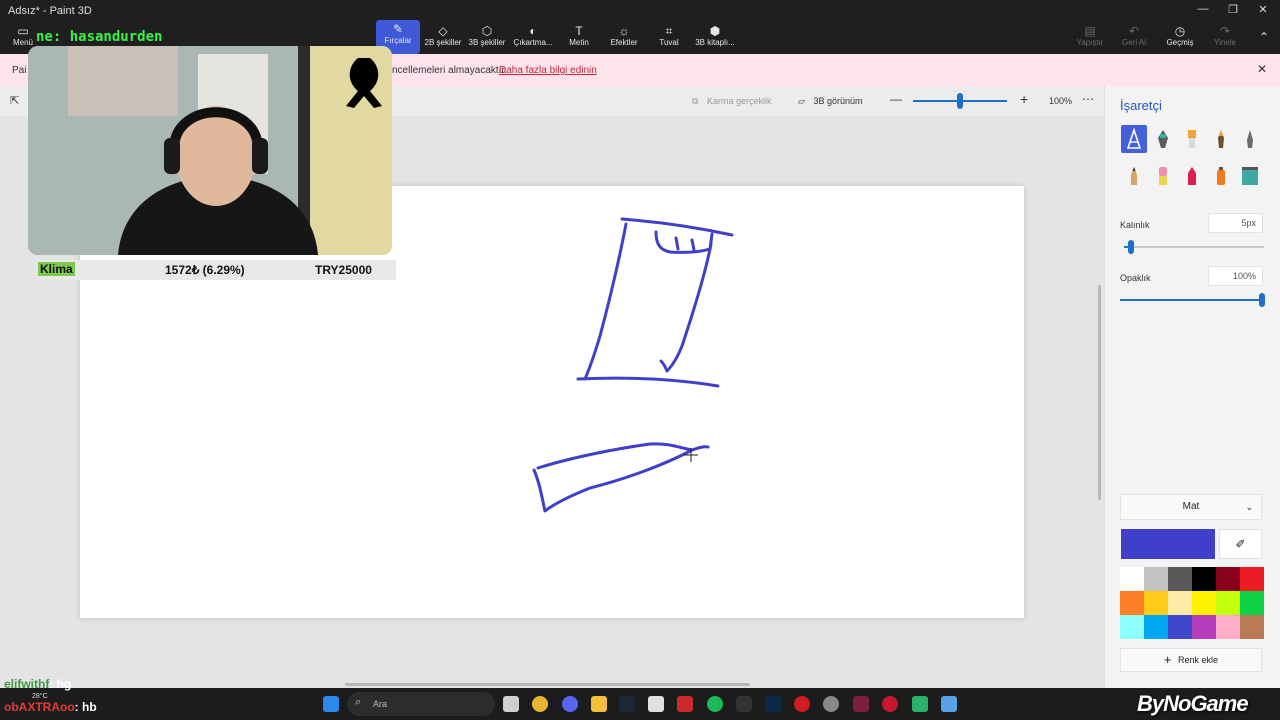 This screenshot has height=720, width=1280. I want to click on close-window-button: ✕, so click(1263, 9).